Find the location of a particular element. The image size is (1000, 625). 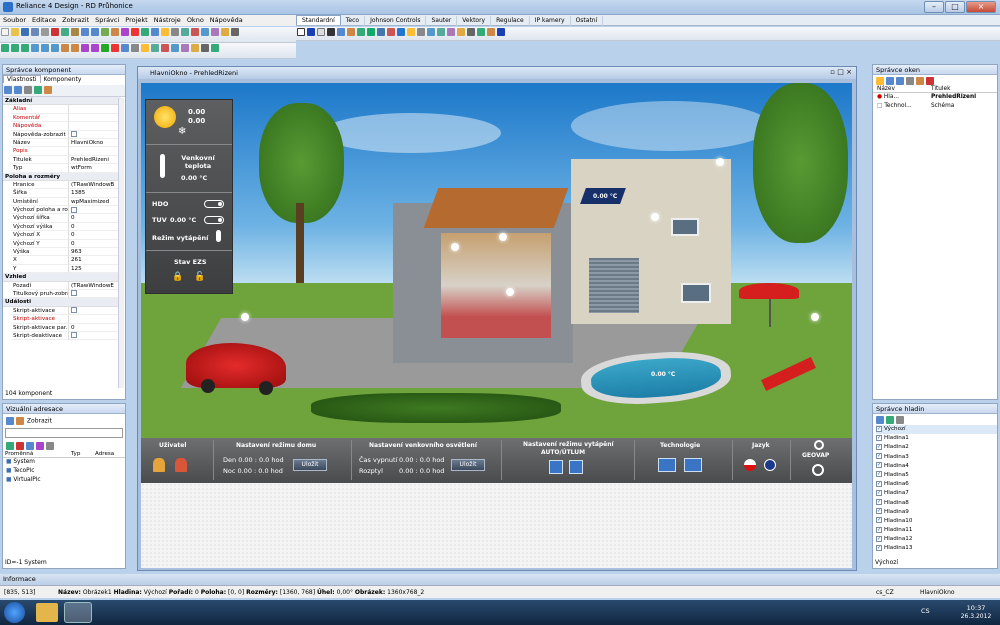

sort-alpha-icon is located at coordinates (18, 90).